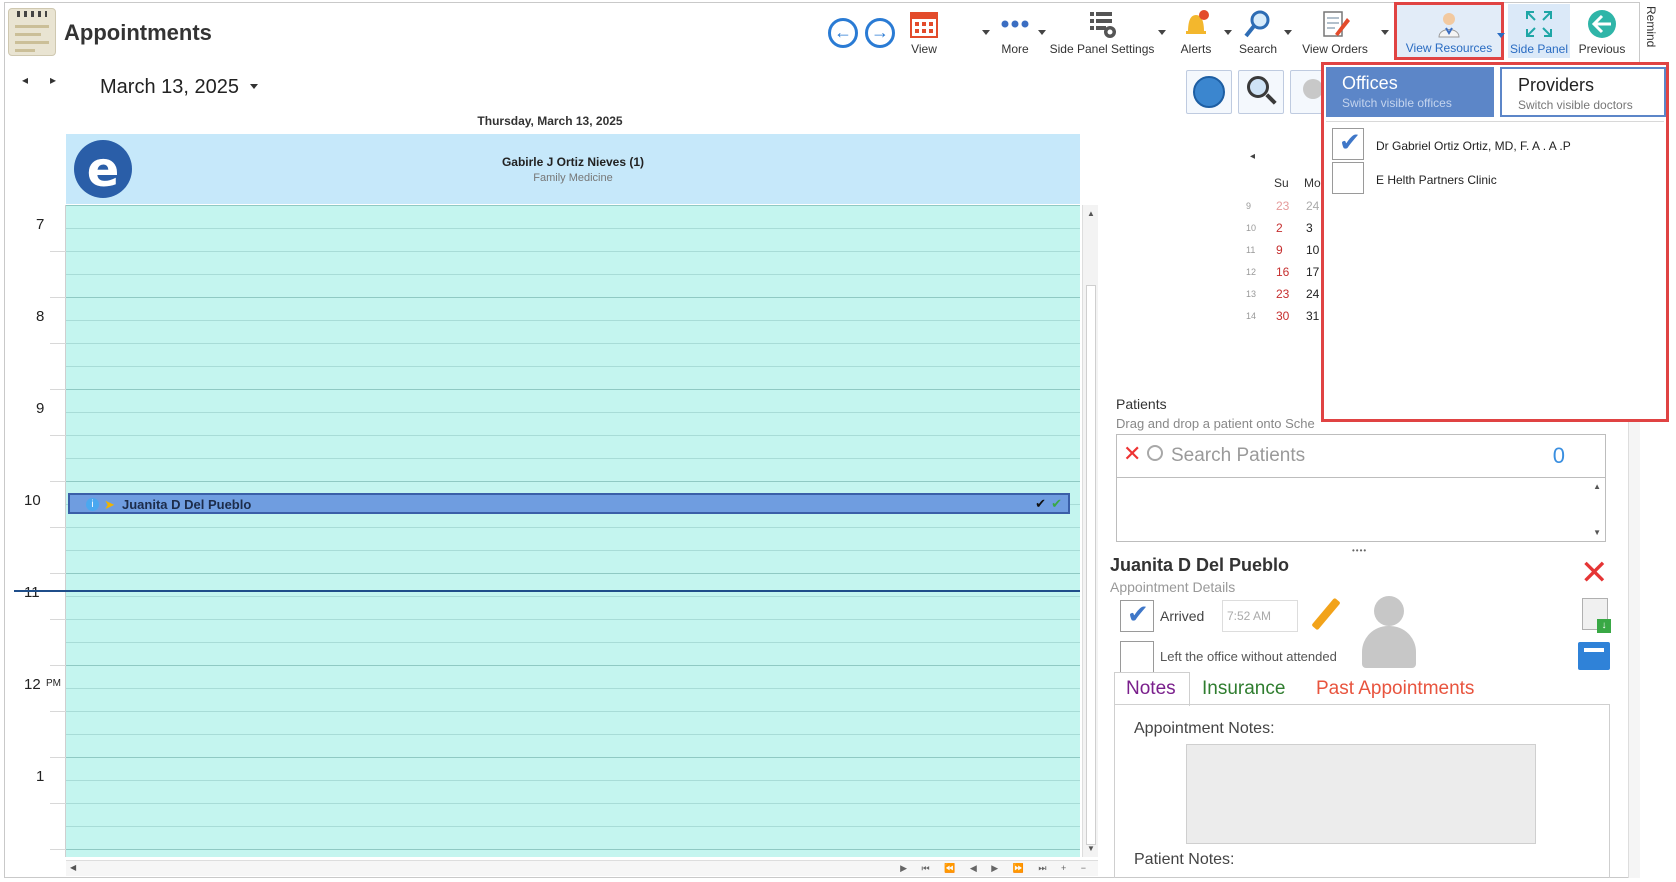 The height and width of the screenshot is (882, 1676). I want to click on resource-pager-icons: ▶ ⏮ ⏪ ◀ ▶ ⏩ ⏭ + −, so click(996, 868).